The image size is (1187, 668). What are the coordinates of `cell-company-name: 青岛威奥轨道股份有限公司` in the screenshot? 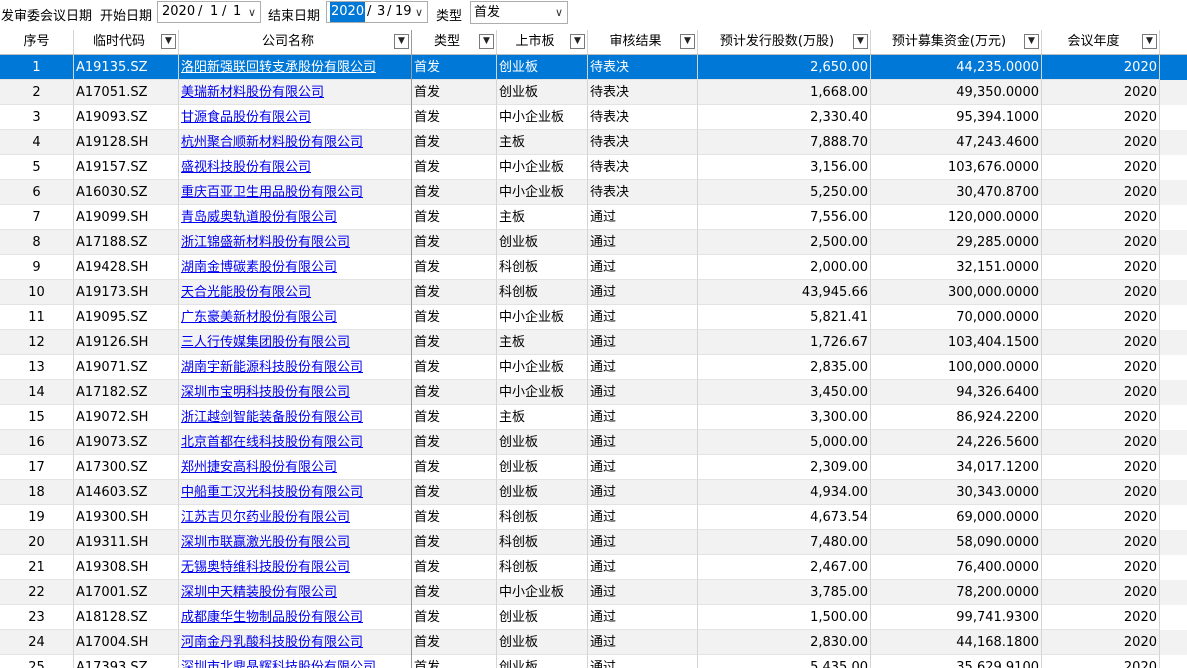 It's located at (295, 217).